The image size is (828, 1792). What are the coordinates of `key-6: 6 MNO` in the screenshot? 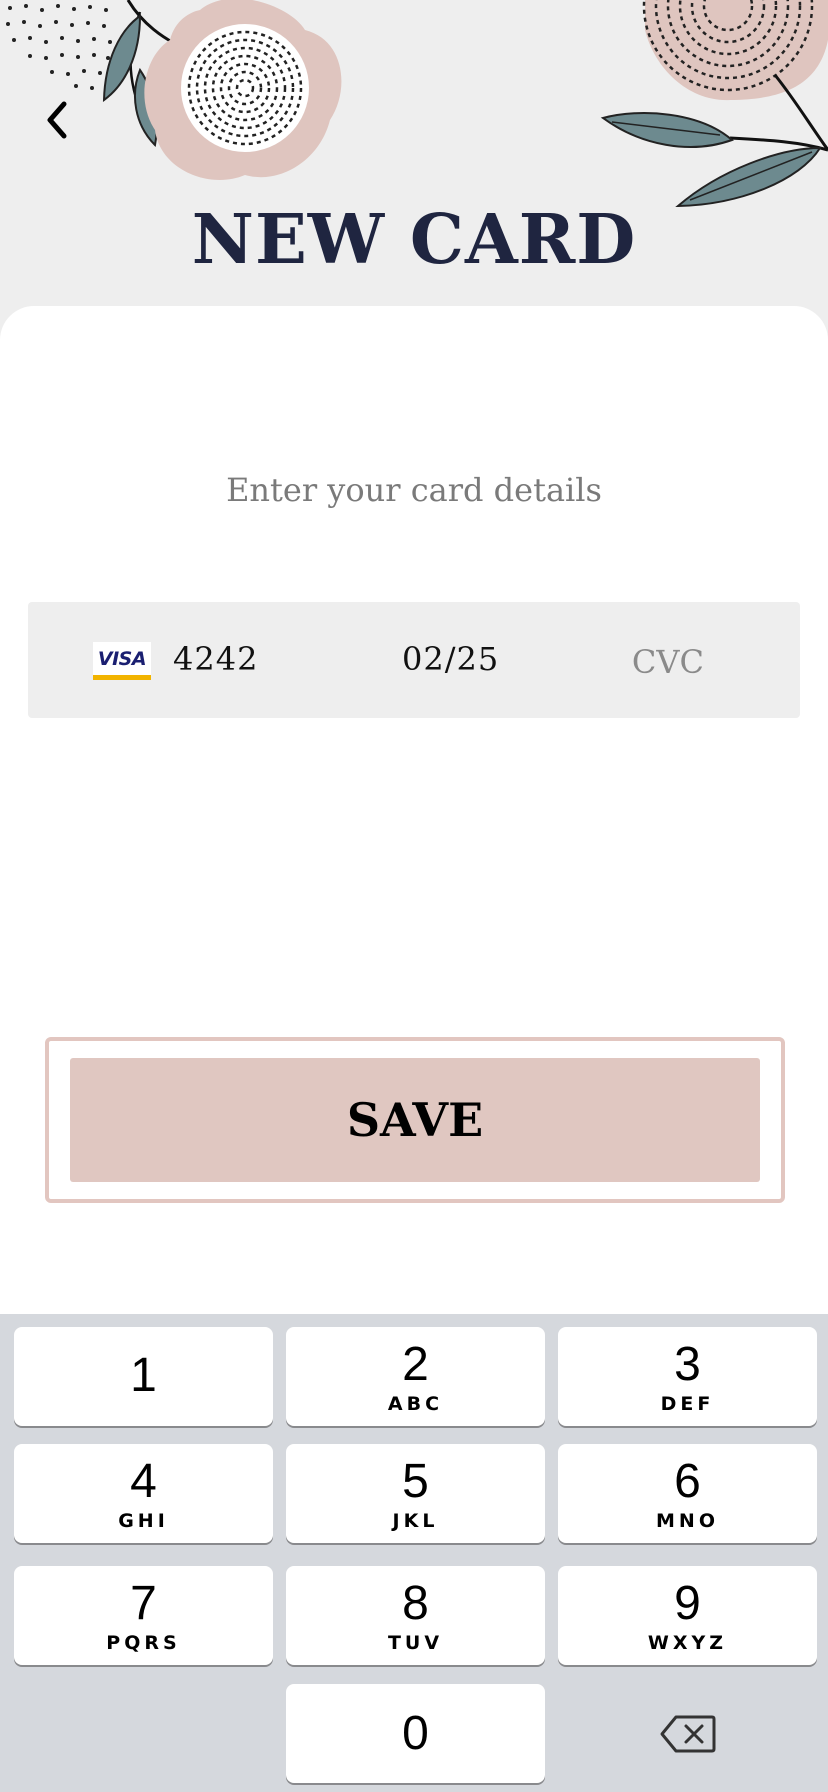 It's located at (687, 1493).